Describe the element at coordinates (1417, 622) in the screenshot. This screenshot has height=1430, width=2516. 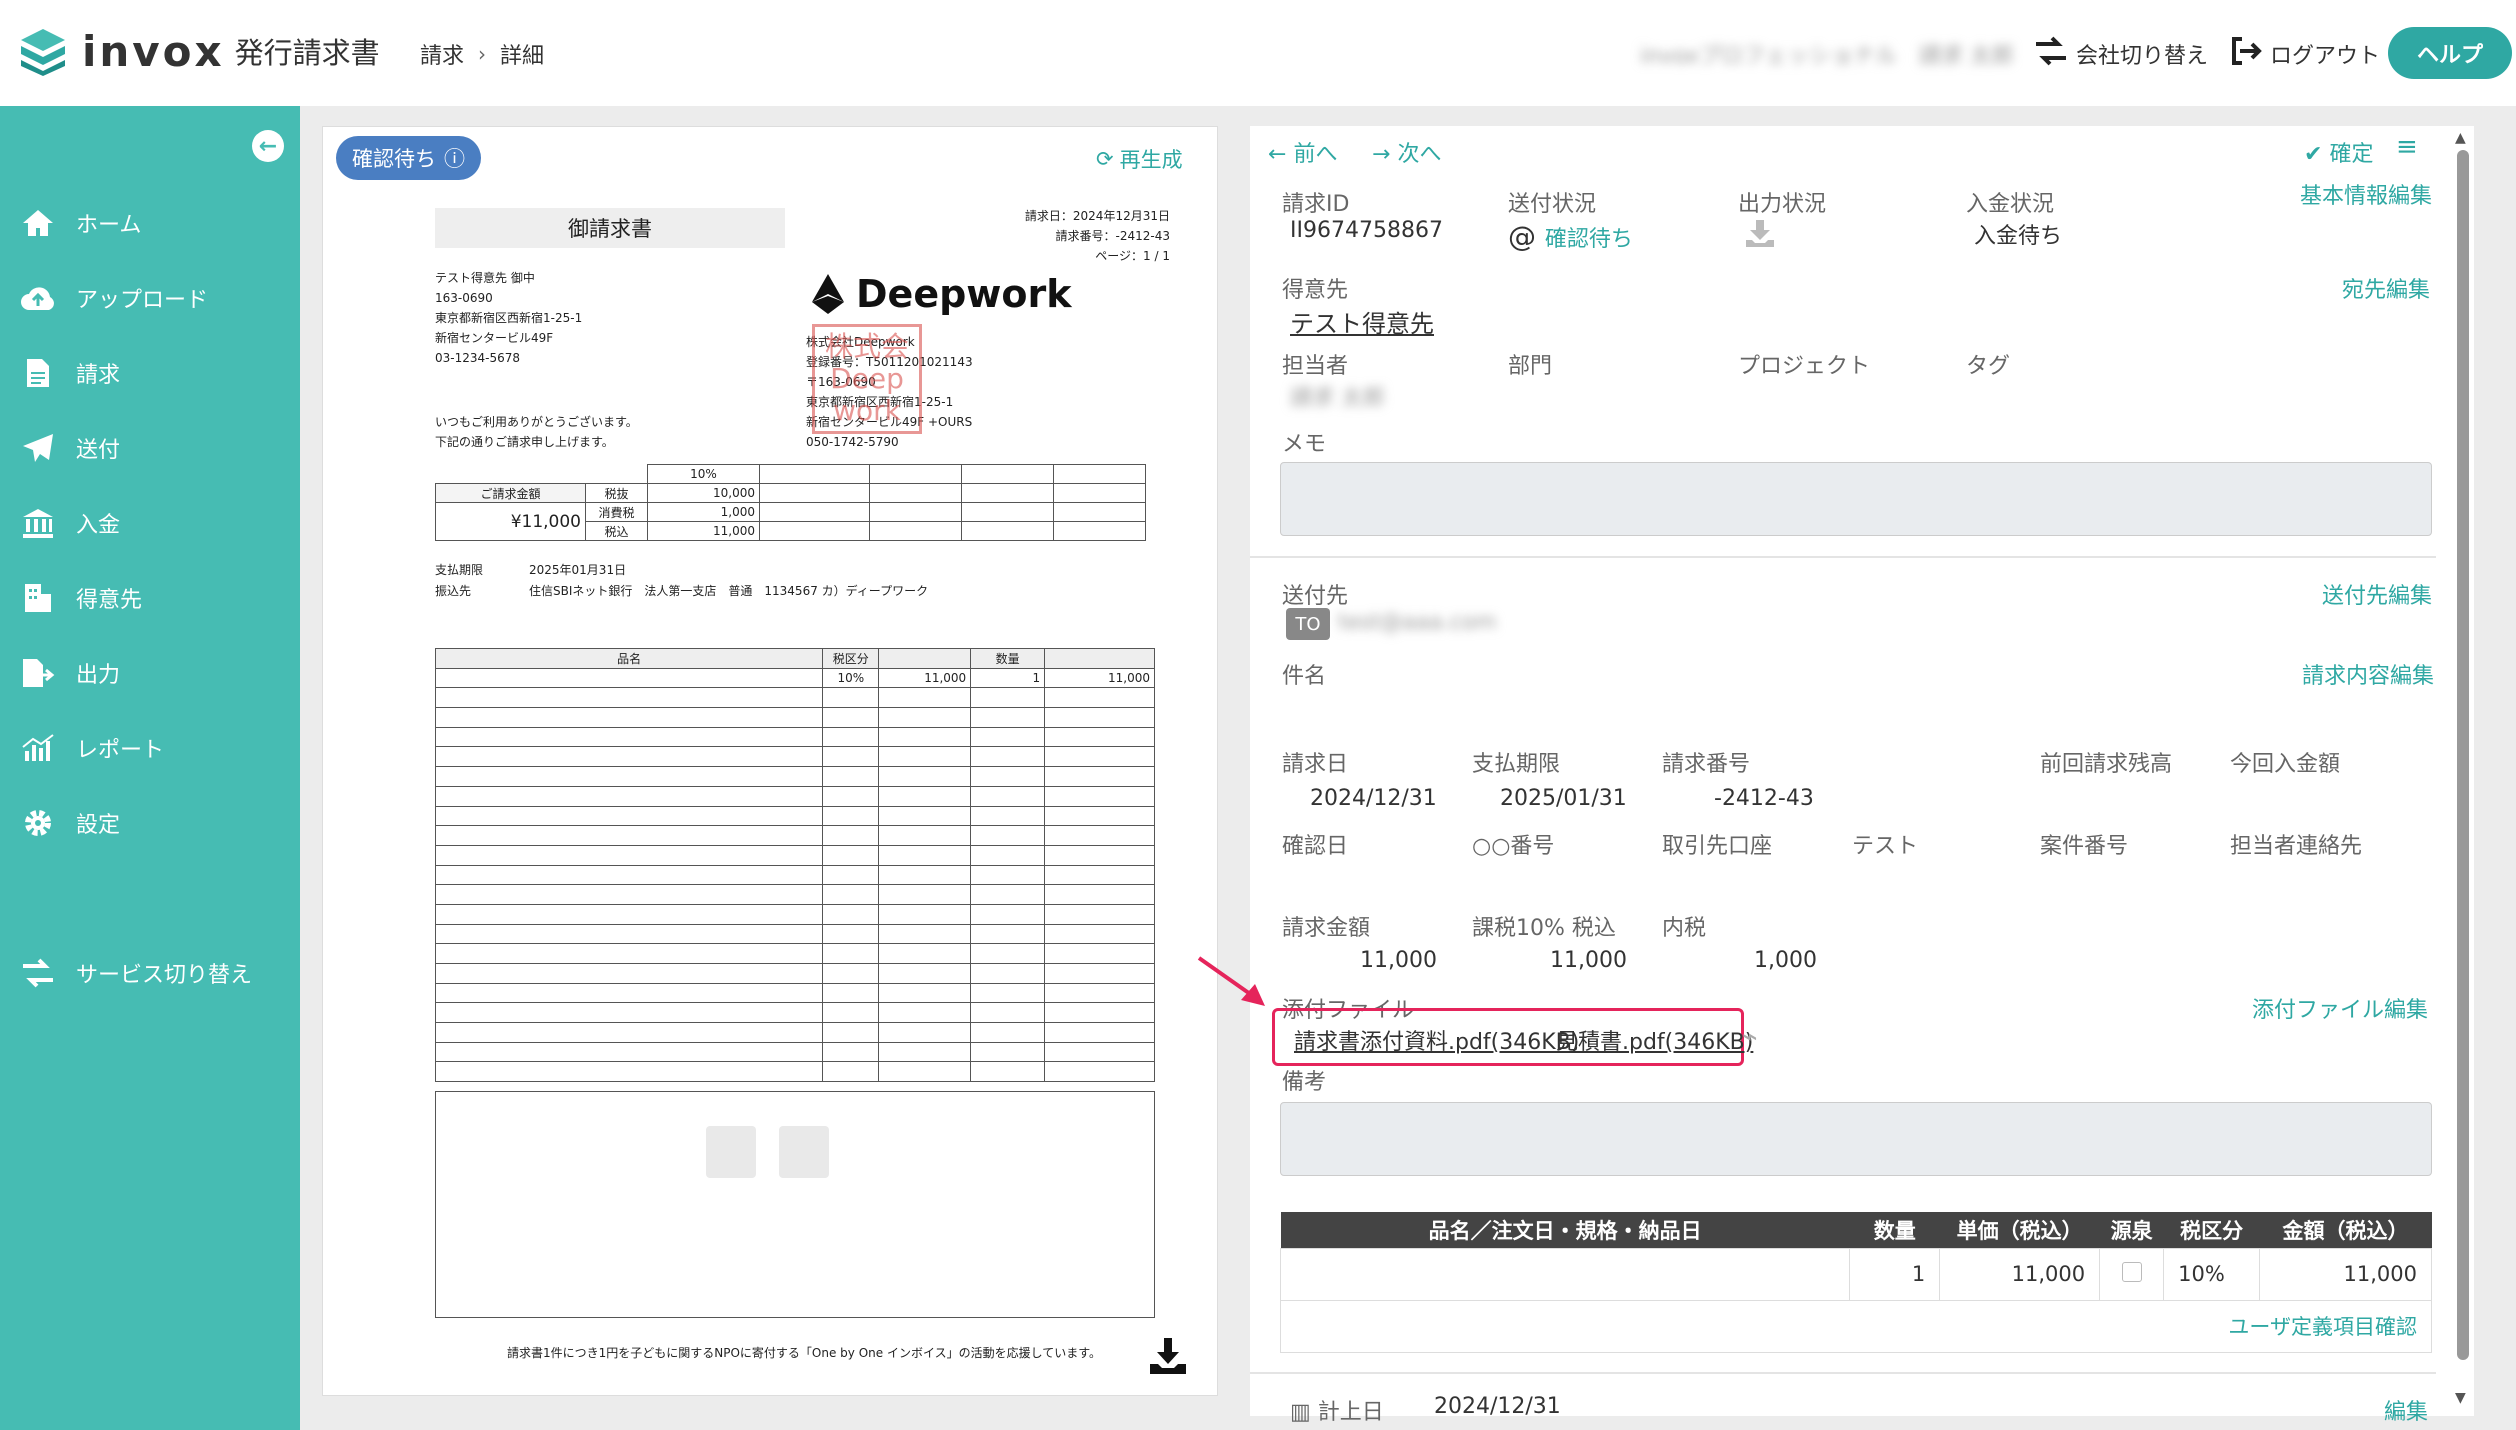
I see `send-to-email-blurred: test@aaa.com` at that location.